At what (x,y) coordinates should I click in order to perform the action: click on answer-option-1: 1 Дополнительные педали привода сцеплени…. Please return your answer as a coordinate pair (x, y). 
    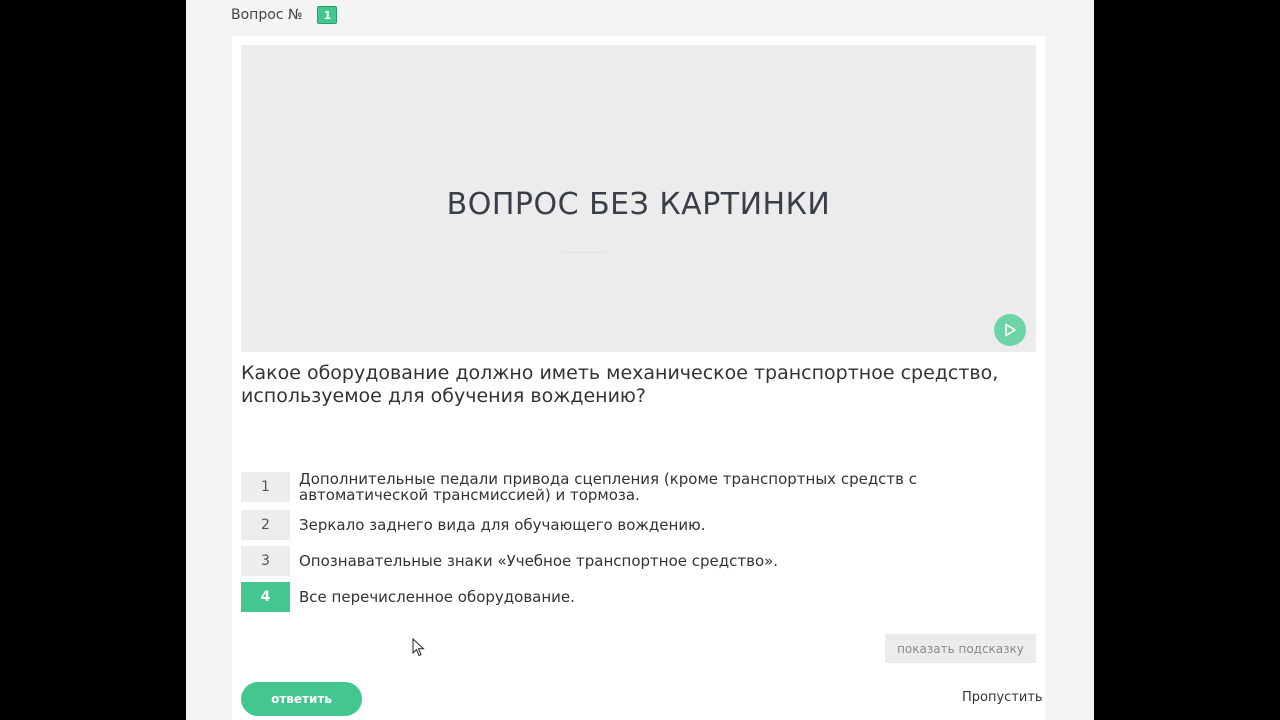
    Looking at the image, I should click on (636, 487).